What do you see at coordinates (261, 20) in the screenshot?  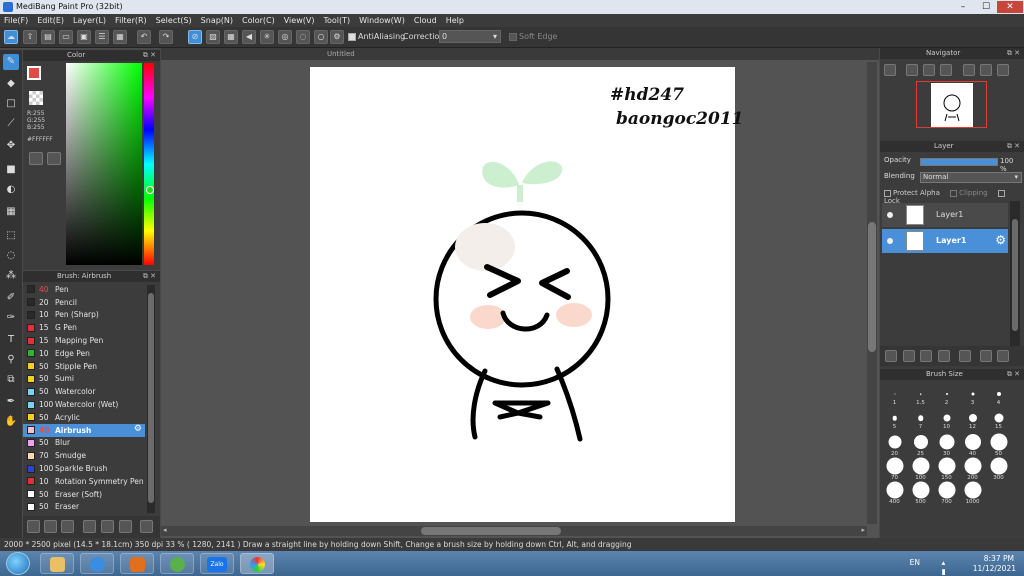 I see `menu-color: Color(C)` at bounding box center [261, 20].